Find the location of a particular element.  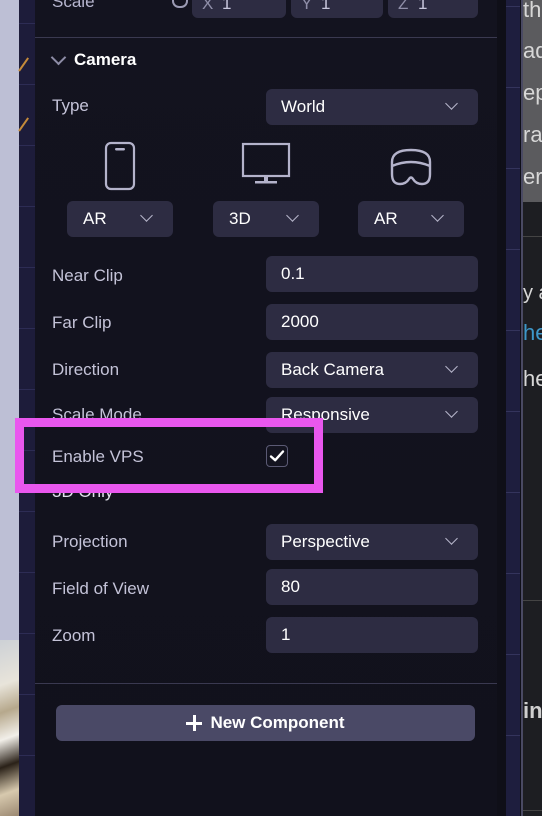

viewport-grid-right is located at coordinates (509, 408).